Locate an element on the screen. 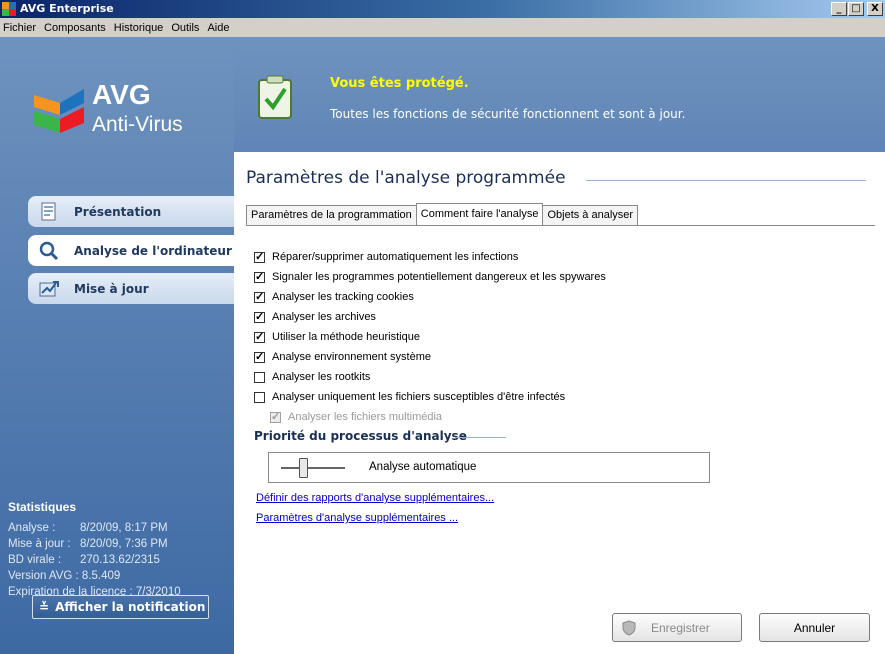  stat-row: BD virale : 270.13.62/2315 is located at coordinates (118, 560).